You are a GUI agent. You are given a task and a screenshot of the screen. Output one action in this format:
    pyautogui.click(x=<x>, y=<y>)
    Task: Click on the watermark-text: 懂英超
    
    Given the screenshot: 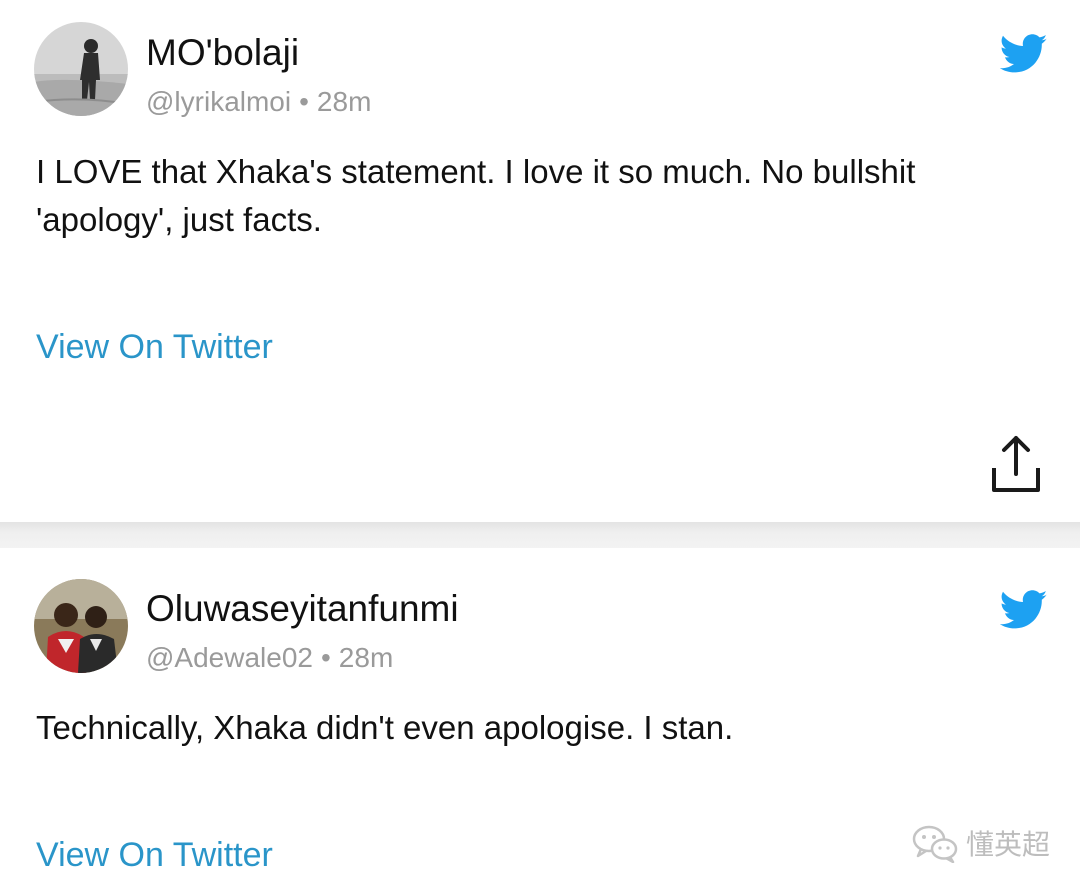 What is the action you would take?
    pyautogui.click(x=1008, y=844)
    